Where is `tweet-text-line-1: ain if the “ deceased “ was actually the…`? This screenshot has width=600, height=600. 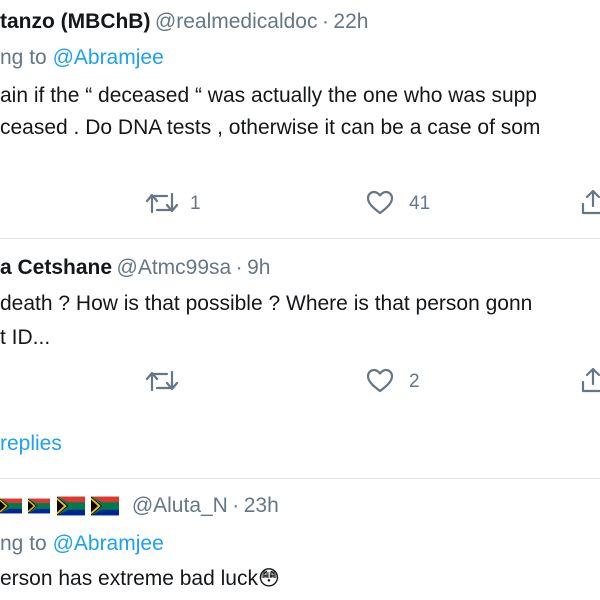 tweet-text-line-1: ain if the “ deceased “ was actually the… is located at coordinates (268, 95).